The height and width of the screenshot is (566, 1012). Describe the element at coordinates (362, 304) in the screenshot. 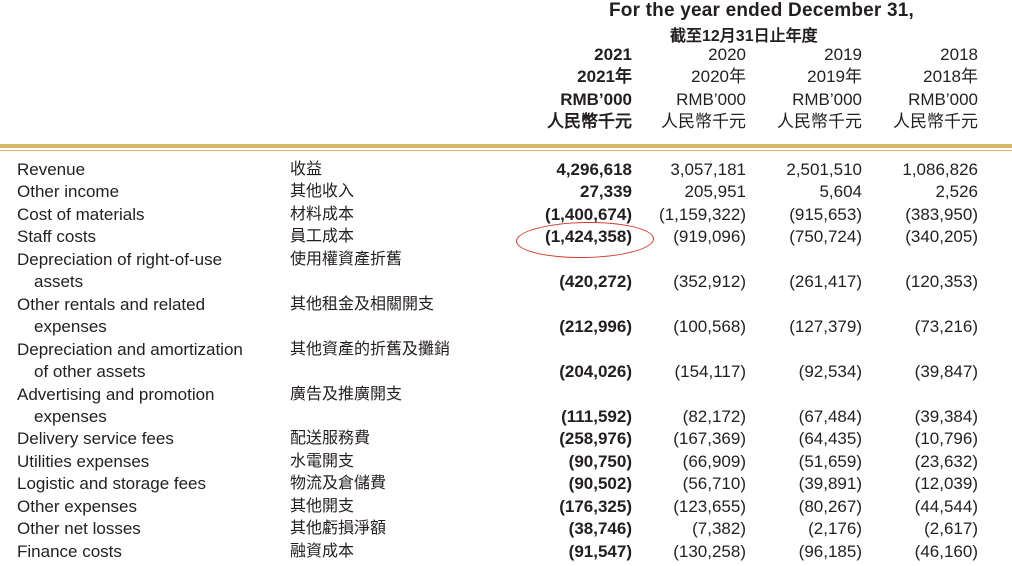

I see `row-label-zh: 其他租金及相關開支` at that location.